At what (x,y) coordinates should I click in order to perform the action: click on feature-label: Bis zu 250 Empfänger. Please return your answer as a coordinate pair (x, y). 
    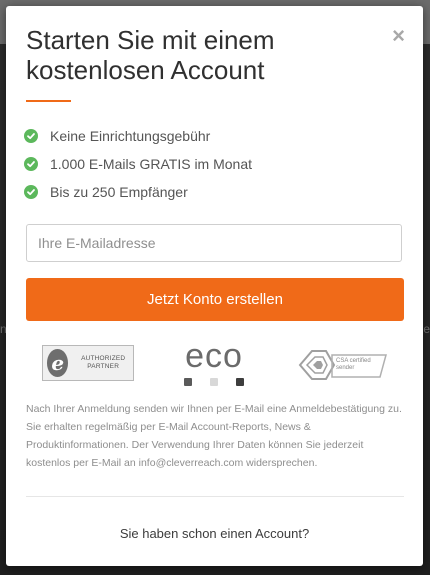
    Looking at the image, I should click on (119, 192).